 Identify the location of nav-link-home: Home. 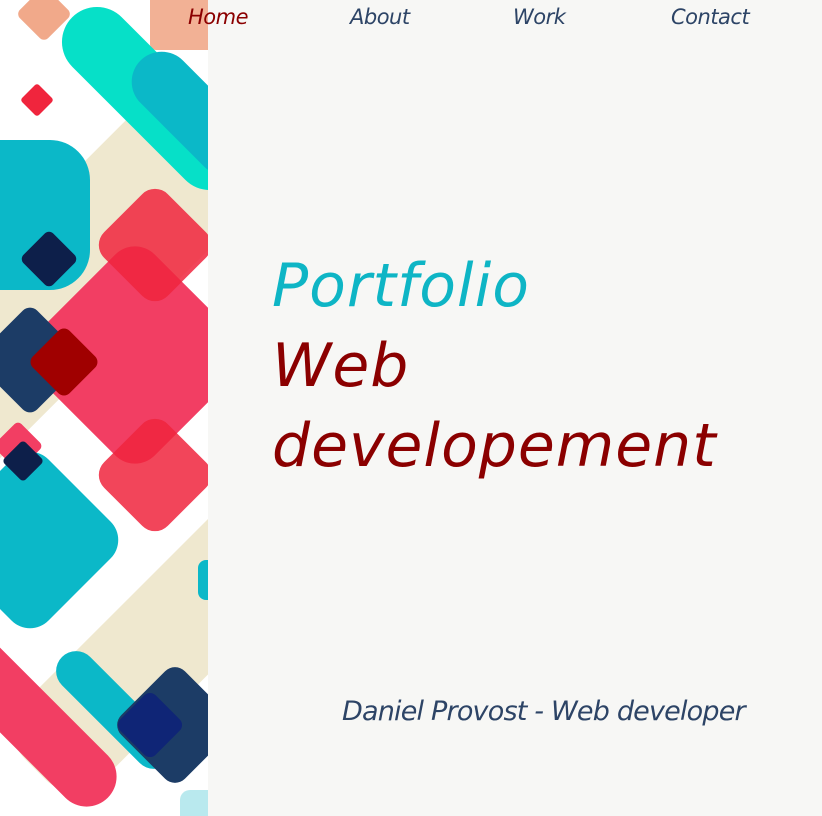
(218, 17).